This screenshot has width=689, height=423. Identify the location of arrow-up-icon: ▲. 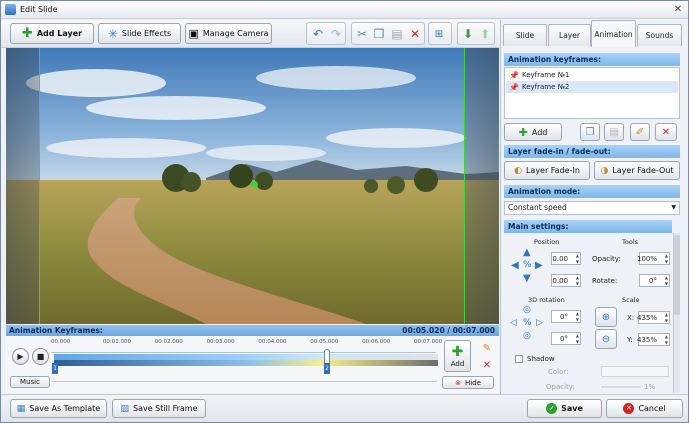
(527, 252).